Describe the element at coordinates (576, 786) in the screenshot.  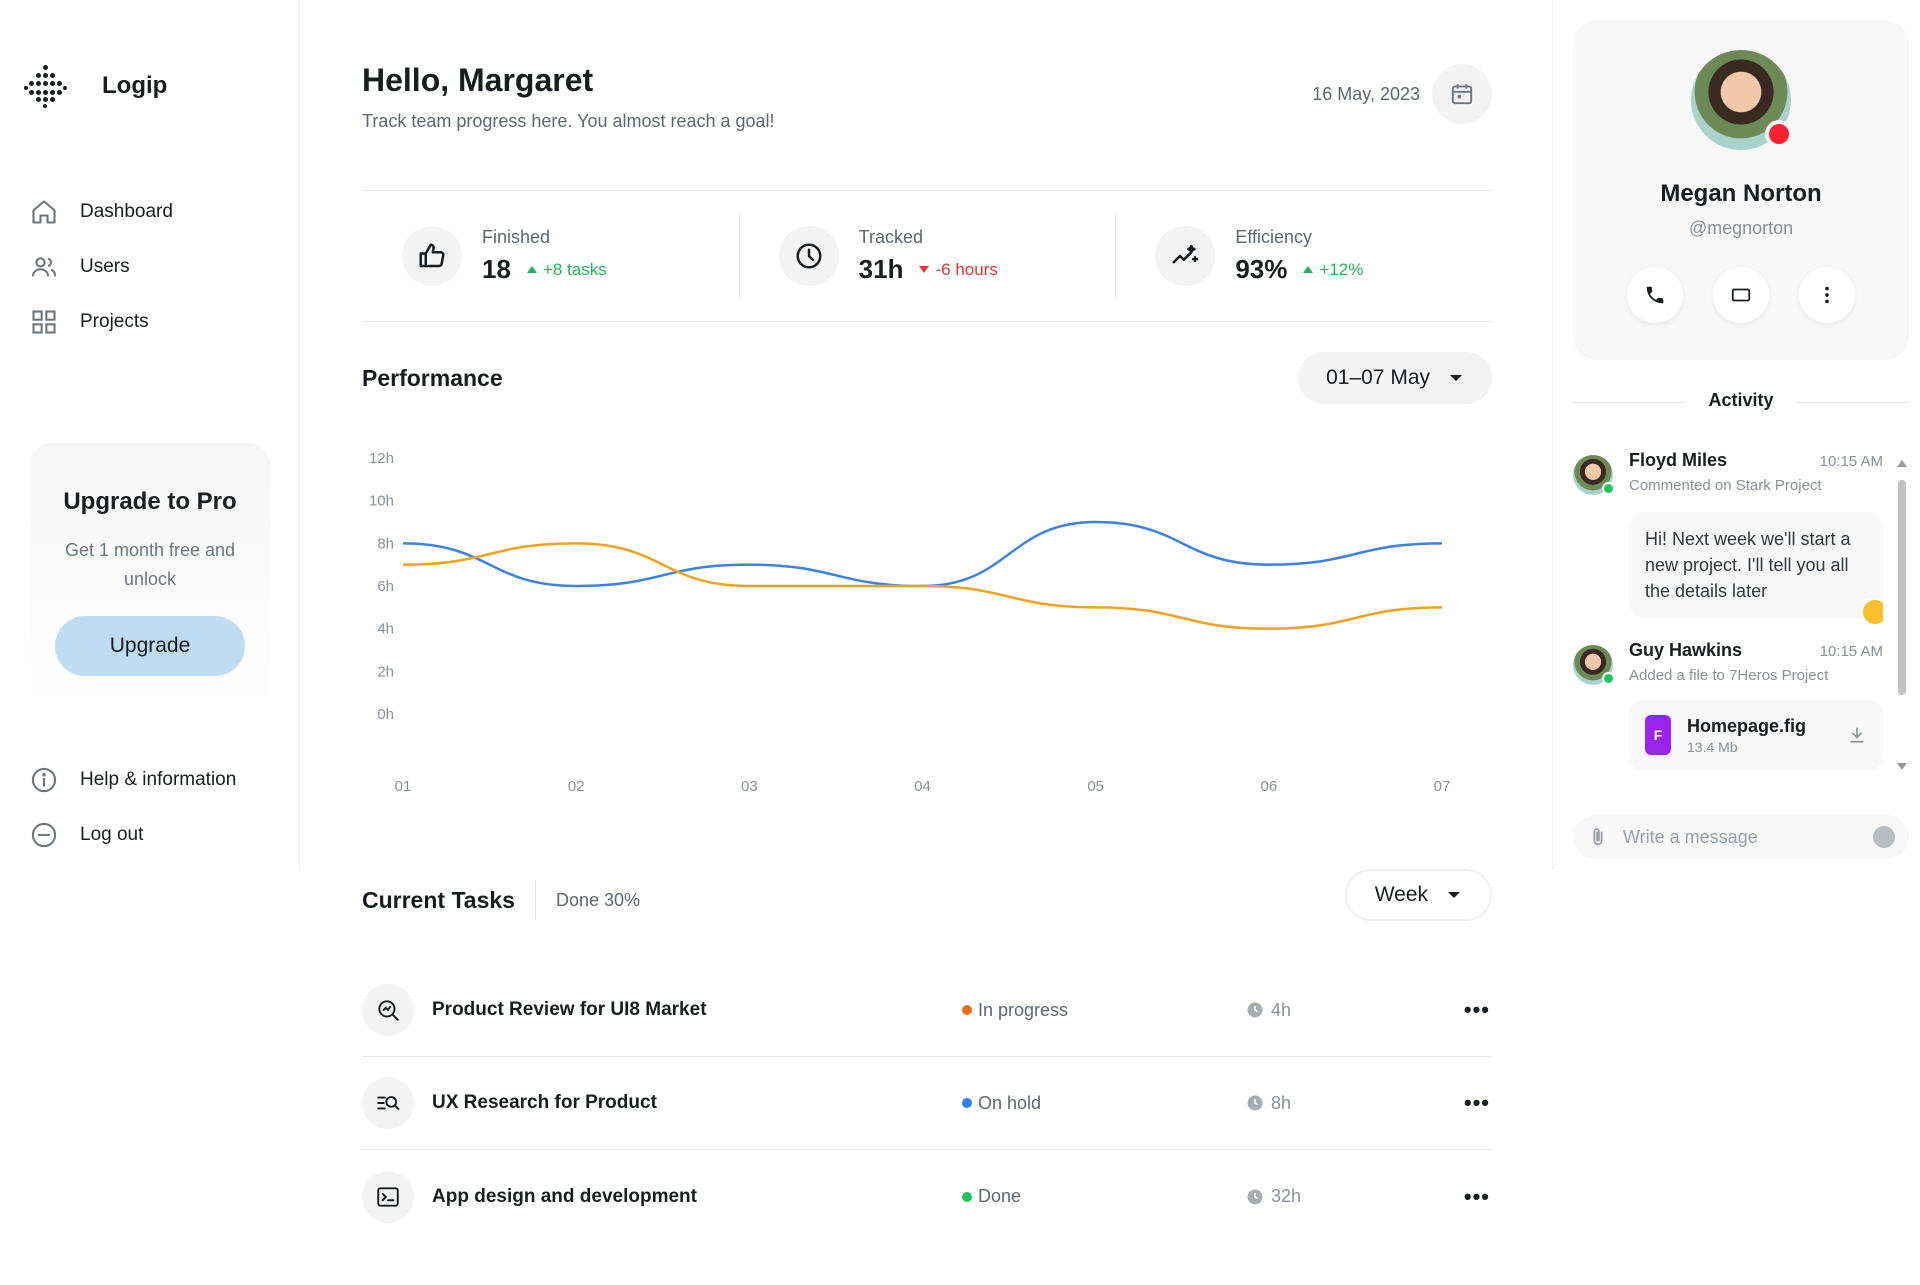
I see `x-tick-label: 02` at that location.